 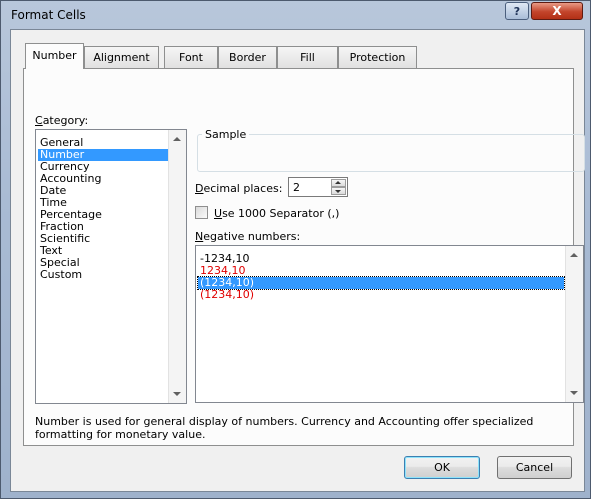 I want to click on spin-up-icon, so click(x=338, y=182).